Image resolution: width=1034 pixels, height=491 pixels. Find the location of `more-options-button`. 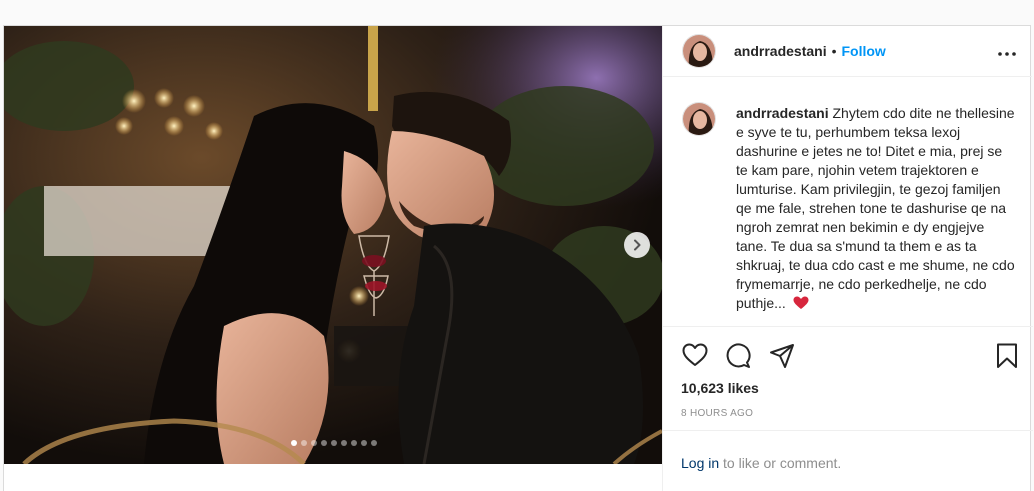

more-options-button is located at coordinates (1007, 52).